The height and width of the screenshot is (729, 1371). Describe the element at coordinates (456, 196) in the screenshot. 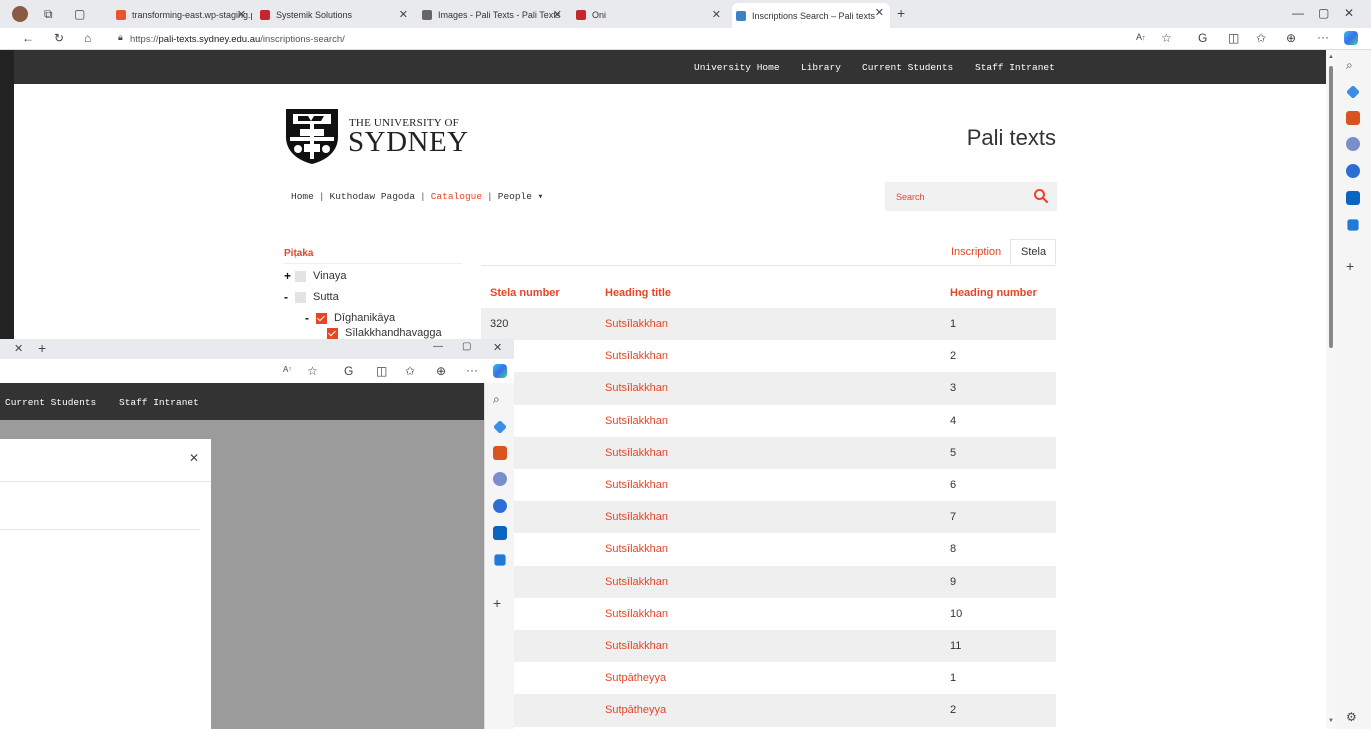

I see `menu-catalogue: Catalogue` at that location.